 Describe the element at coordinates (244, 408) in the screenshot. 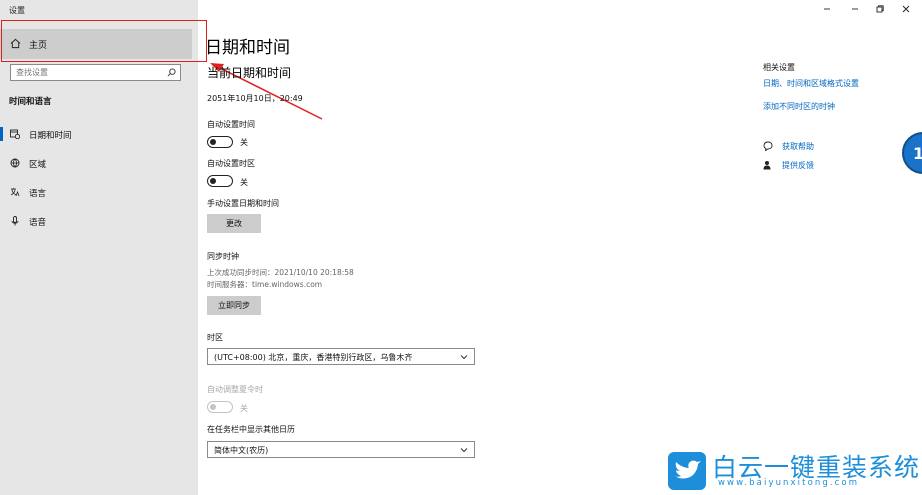

I see `dst-state: 关` at that location.